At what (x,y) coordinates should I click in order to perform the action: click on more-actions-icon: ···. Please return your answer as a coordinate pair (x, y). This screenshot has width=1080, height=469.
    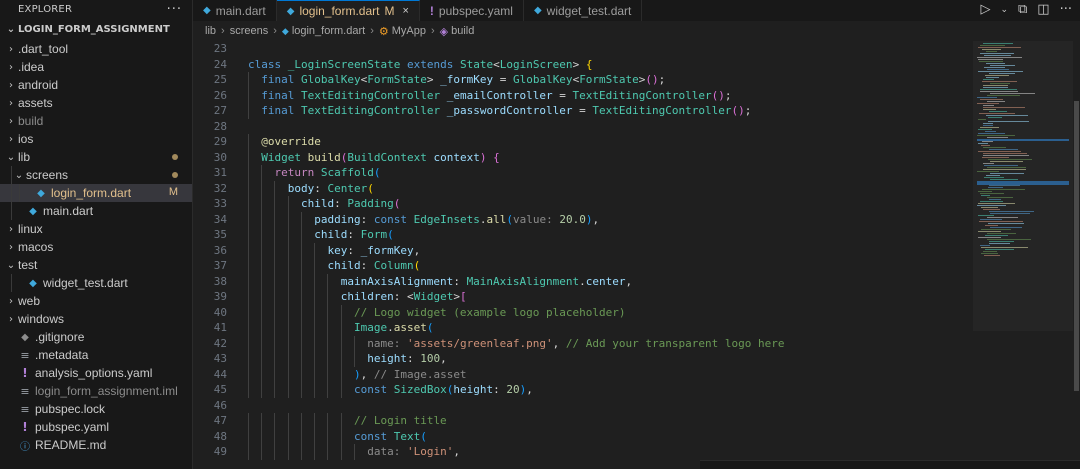
    Looking at the image, I should click on (174, 9).